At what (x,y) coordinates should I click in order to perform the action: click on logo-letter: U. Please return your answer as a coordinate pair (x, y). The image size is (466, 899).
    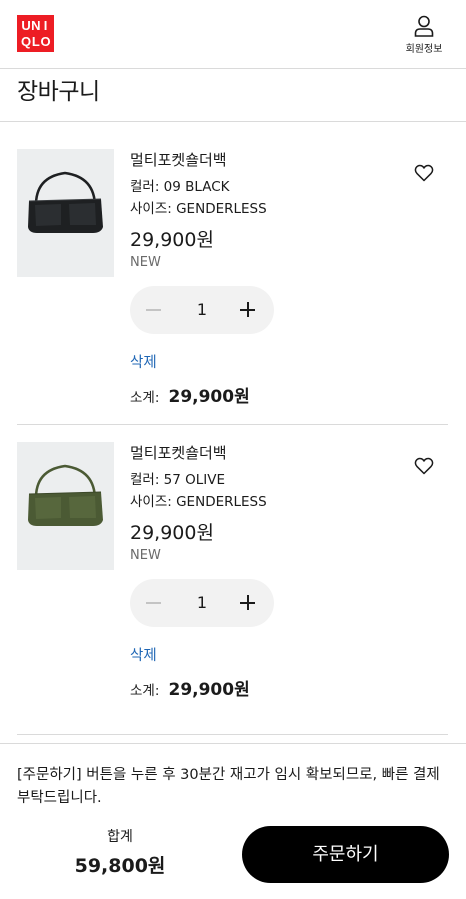
    Looking at the image, I should click on (26, 25).